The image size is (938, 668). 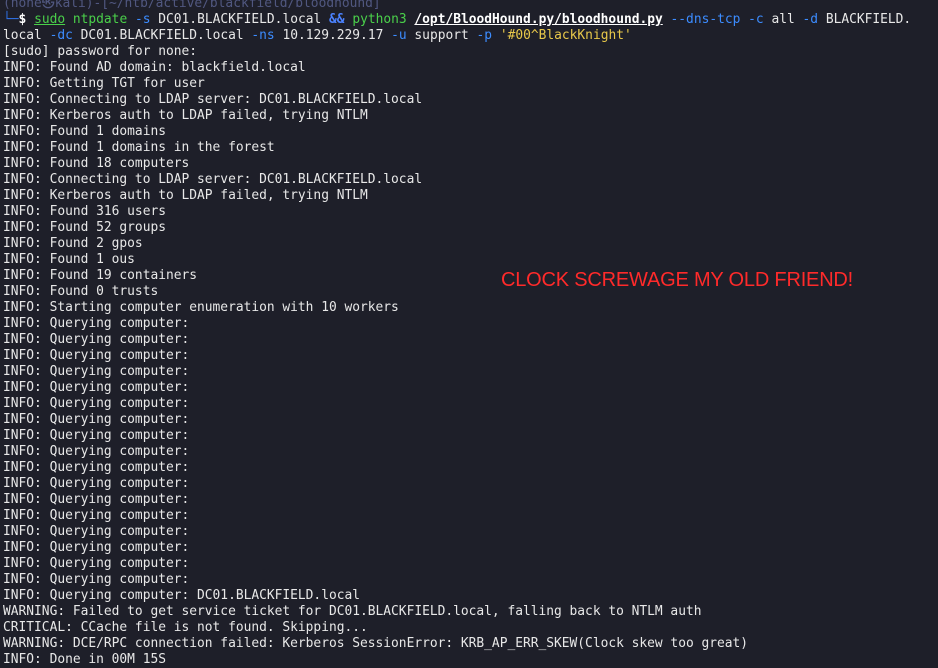 What do you see at coordinates (100, 51) in the screenshot?
I see `output-line: [sudo] password for none:` at bounding box center [100, 51].